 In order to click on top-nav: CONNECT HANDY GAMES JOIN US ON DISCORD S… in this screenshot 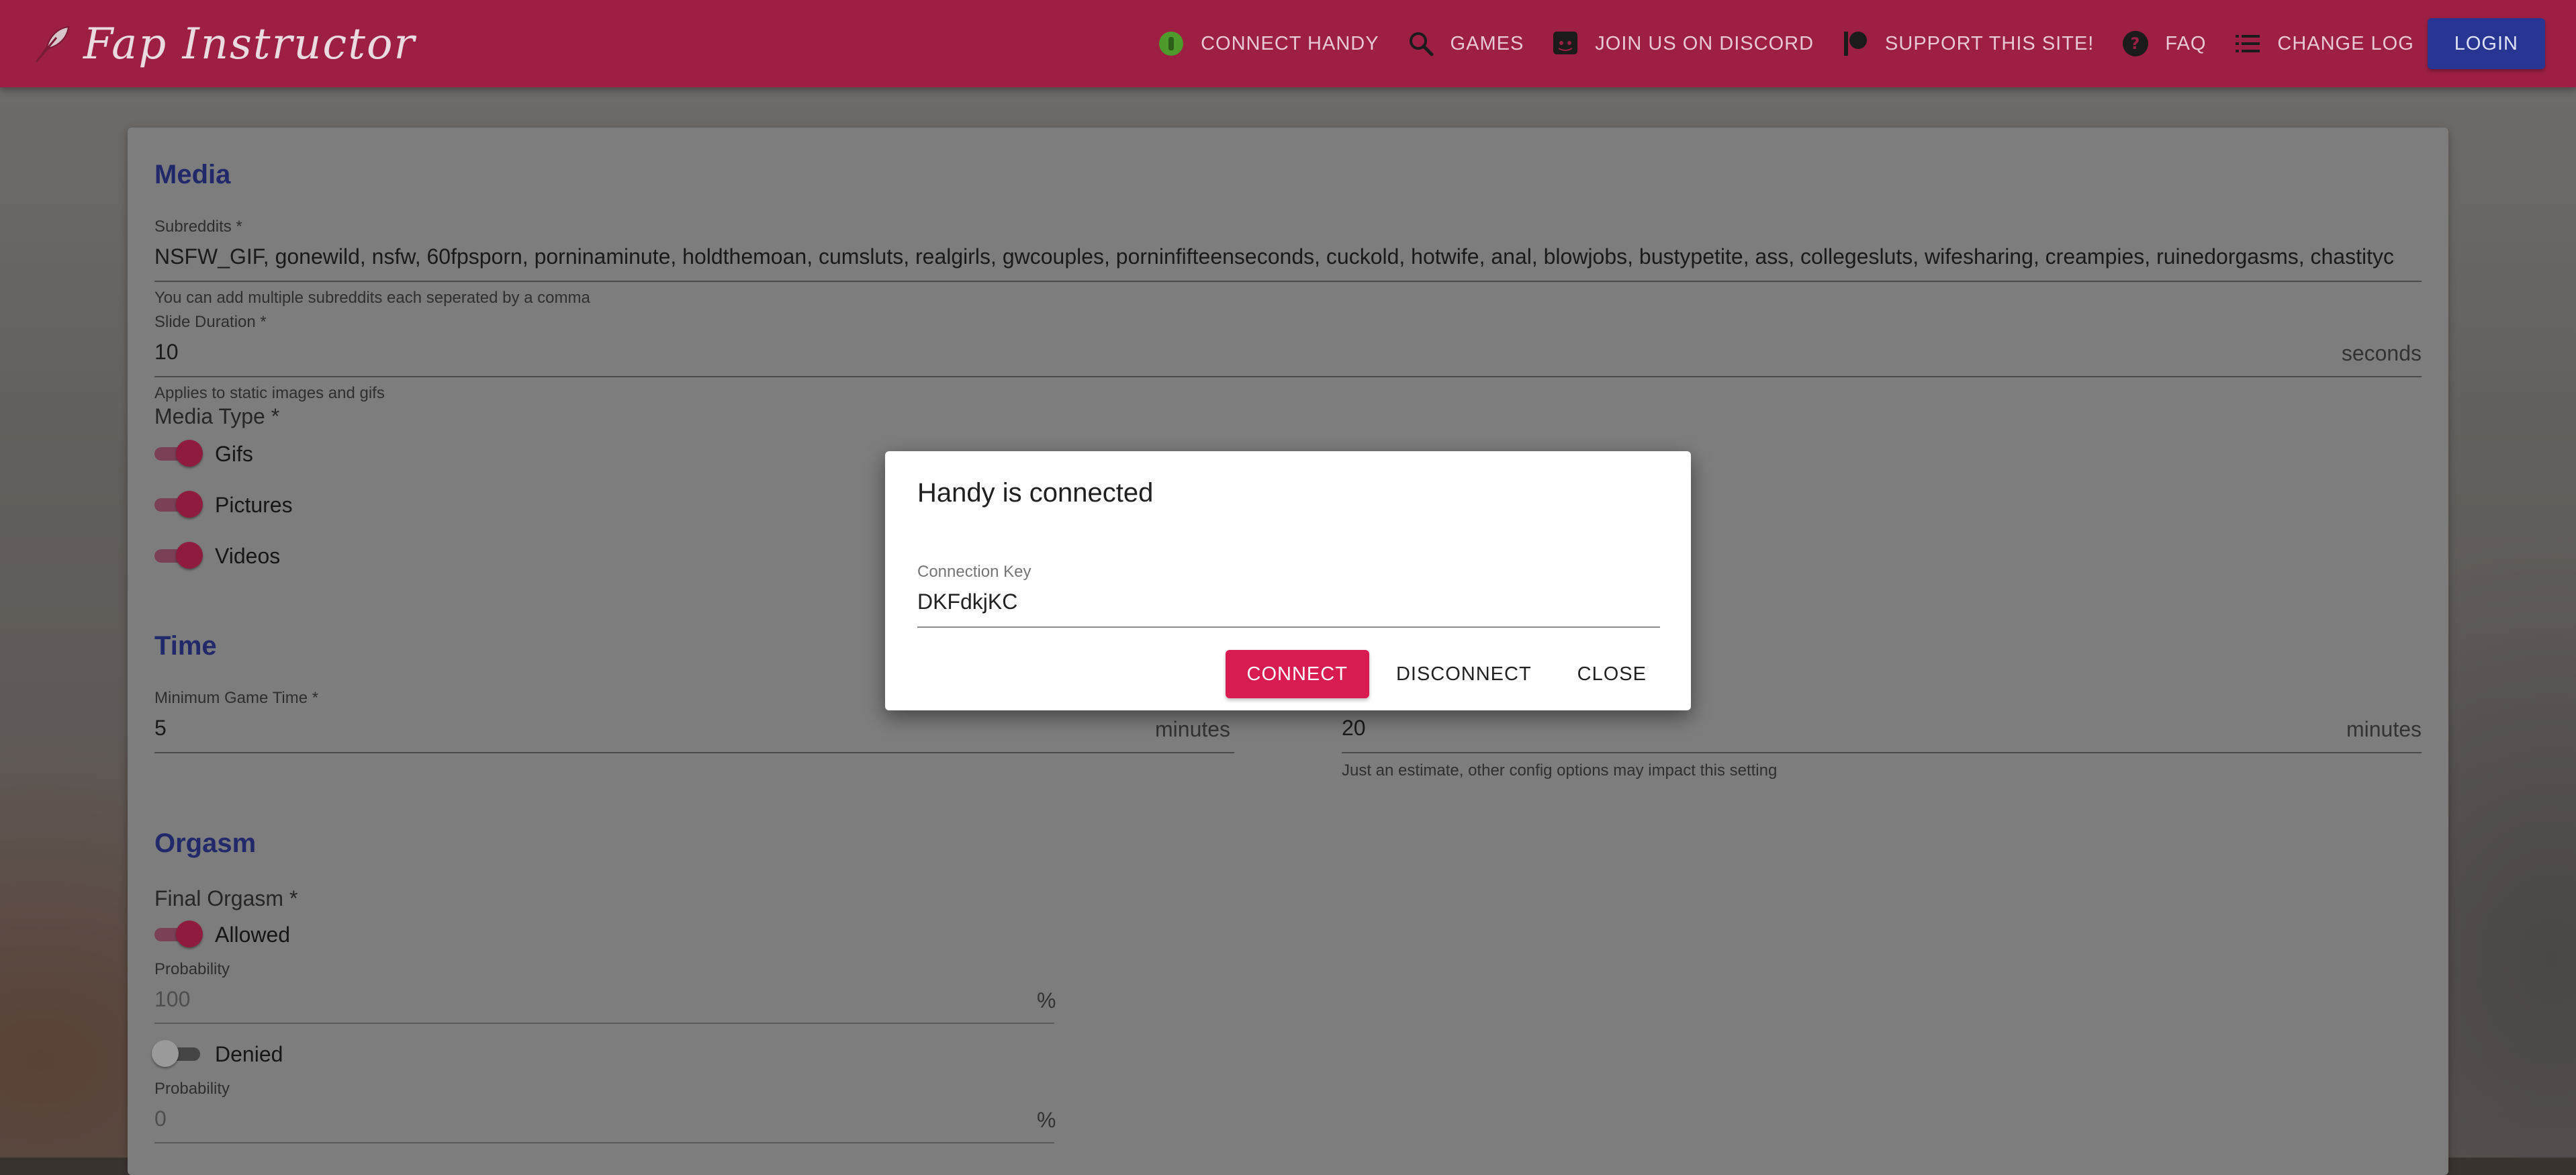, I will do `click(1837, 43)`.